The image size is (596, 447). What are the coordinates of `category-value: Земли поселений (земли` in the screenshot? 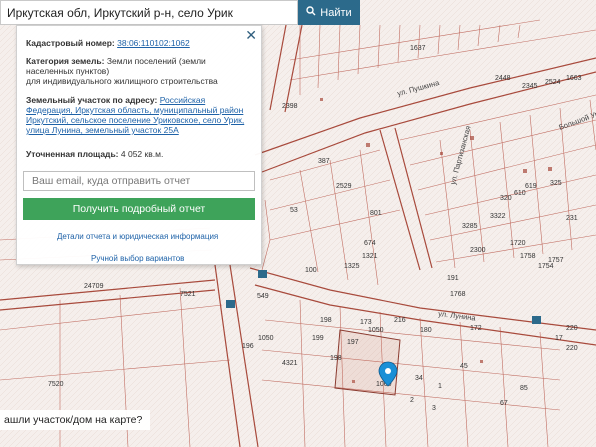 It's located at (156, 61).